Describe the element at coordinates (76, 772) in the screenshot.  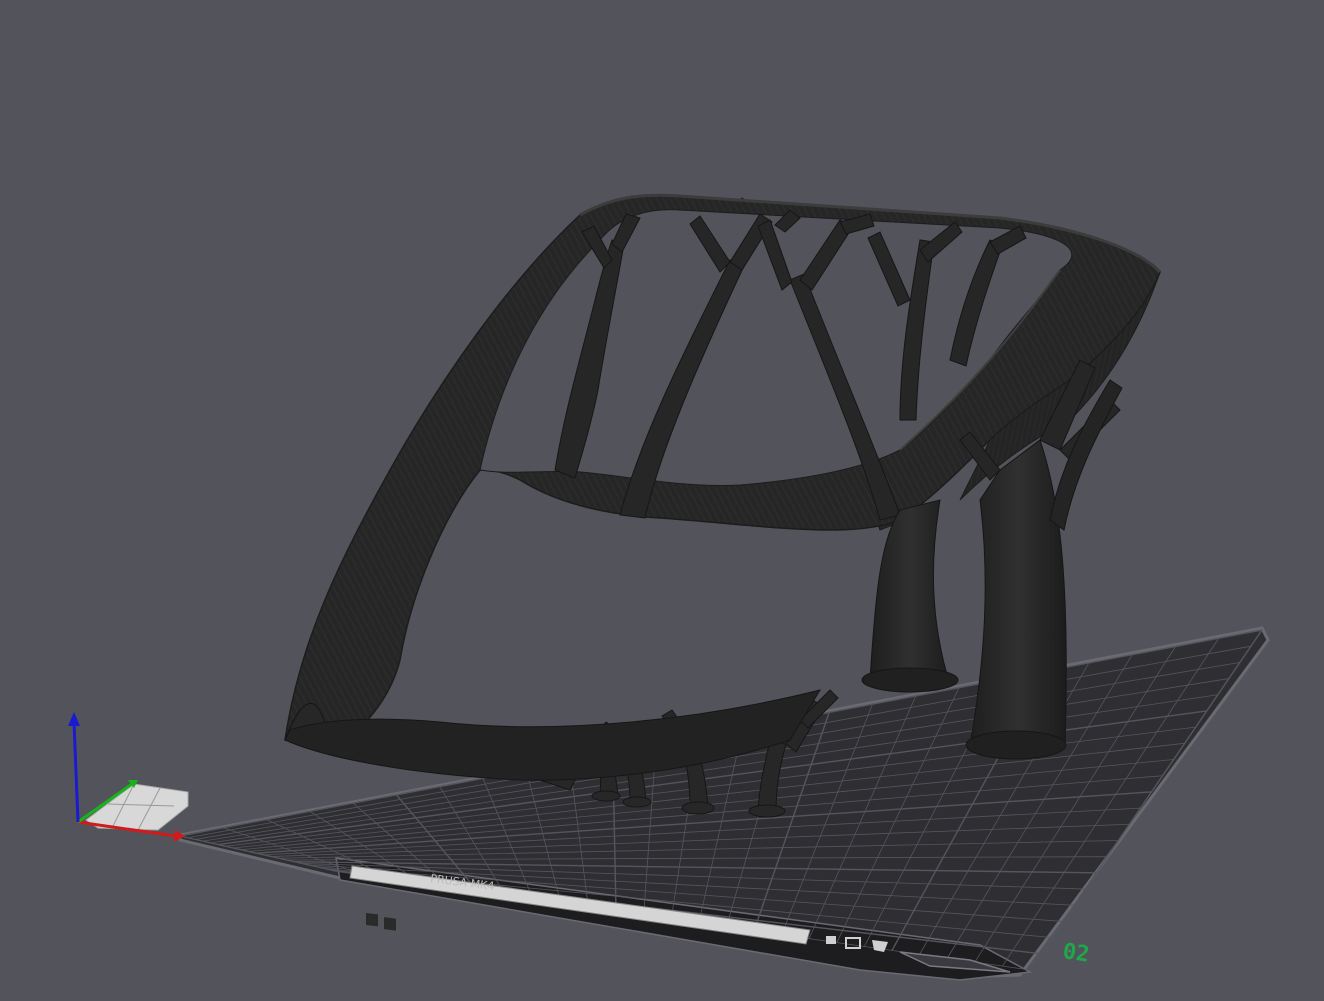
I see `z-axis-arrow` at that location.